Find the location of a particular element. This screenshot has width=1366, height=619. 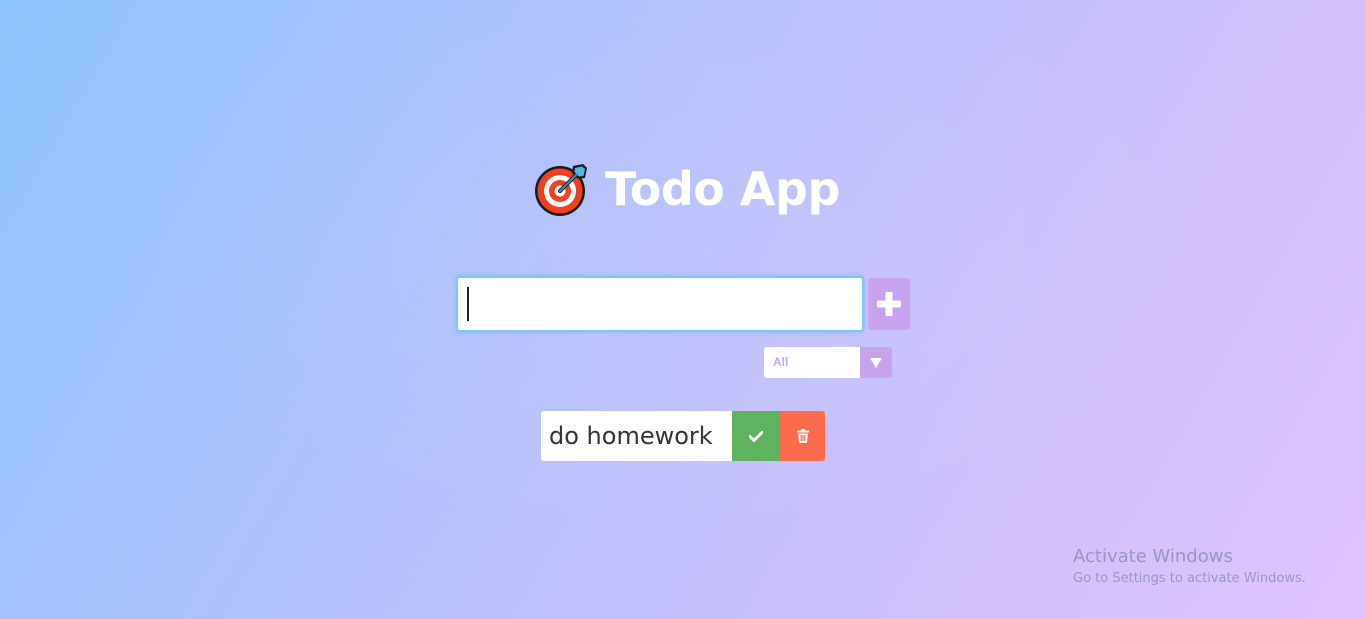

filter-dropdown-button is located at coordinates (876, 362).